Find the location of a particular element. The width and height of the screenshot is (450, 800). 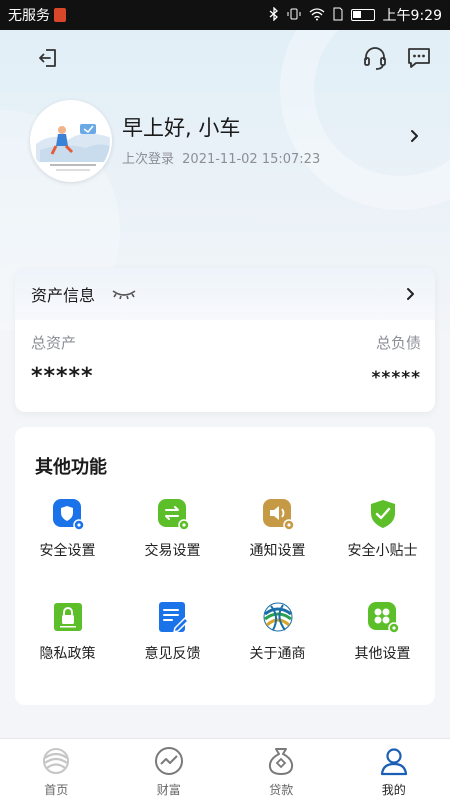

lock-icon is located at coordinates (67, 617).